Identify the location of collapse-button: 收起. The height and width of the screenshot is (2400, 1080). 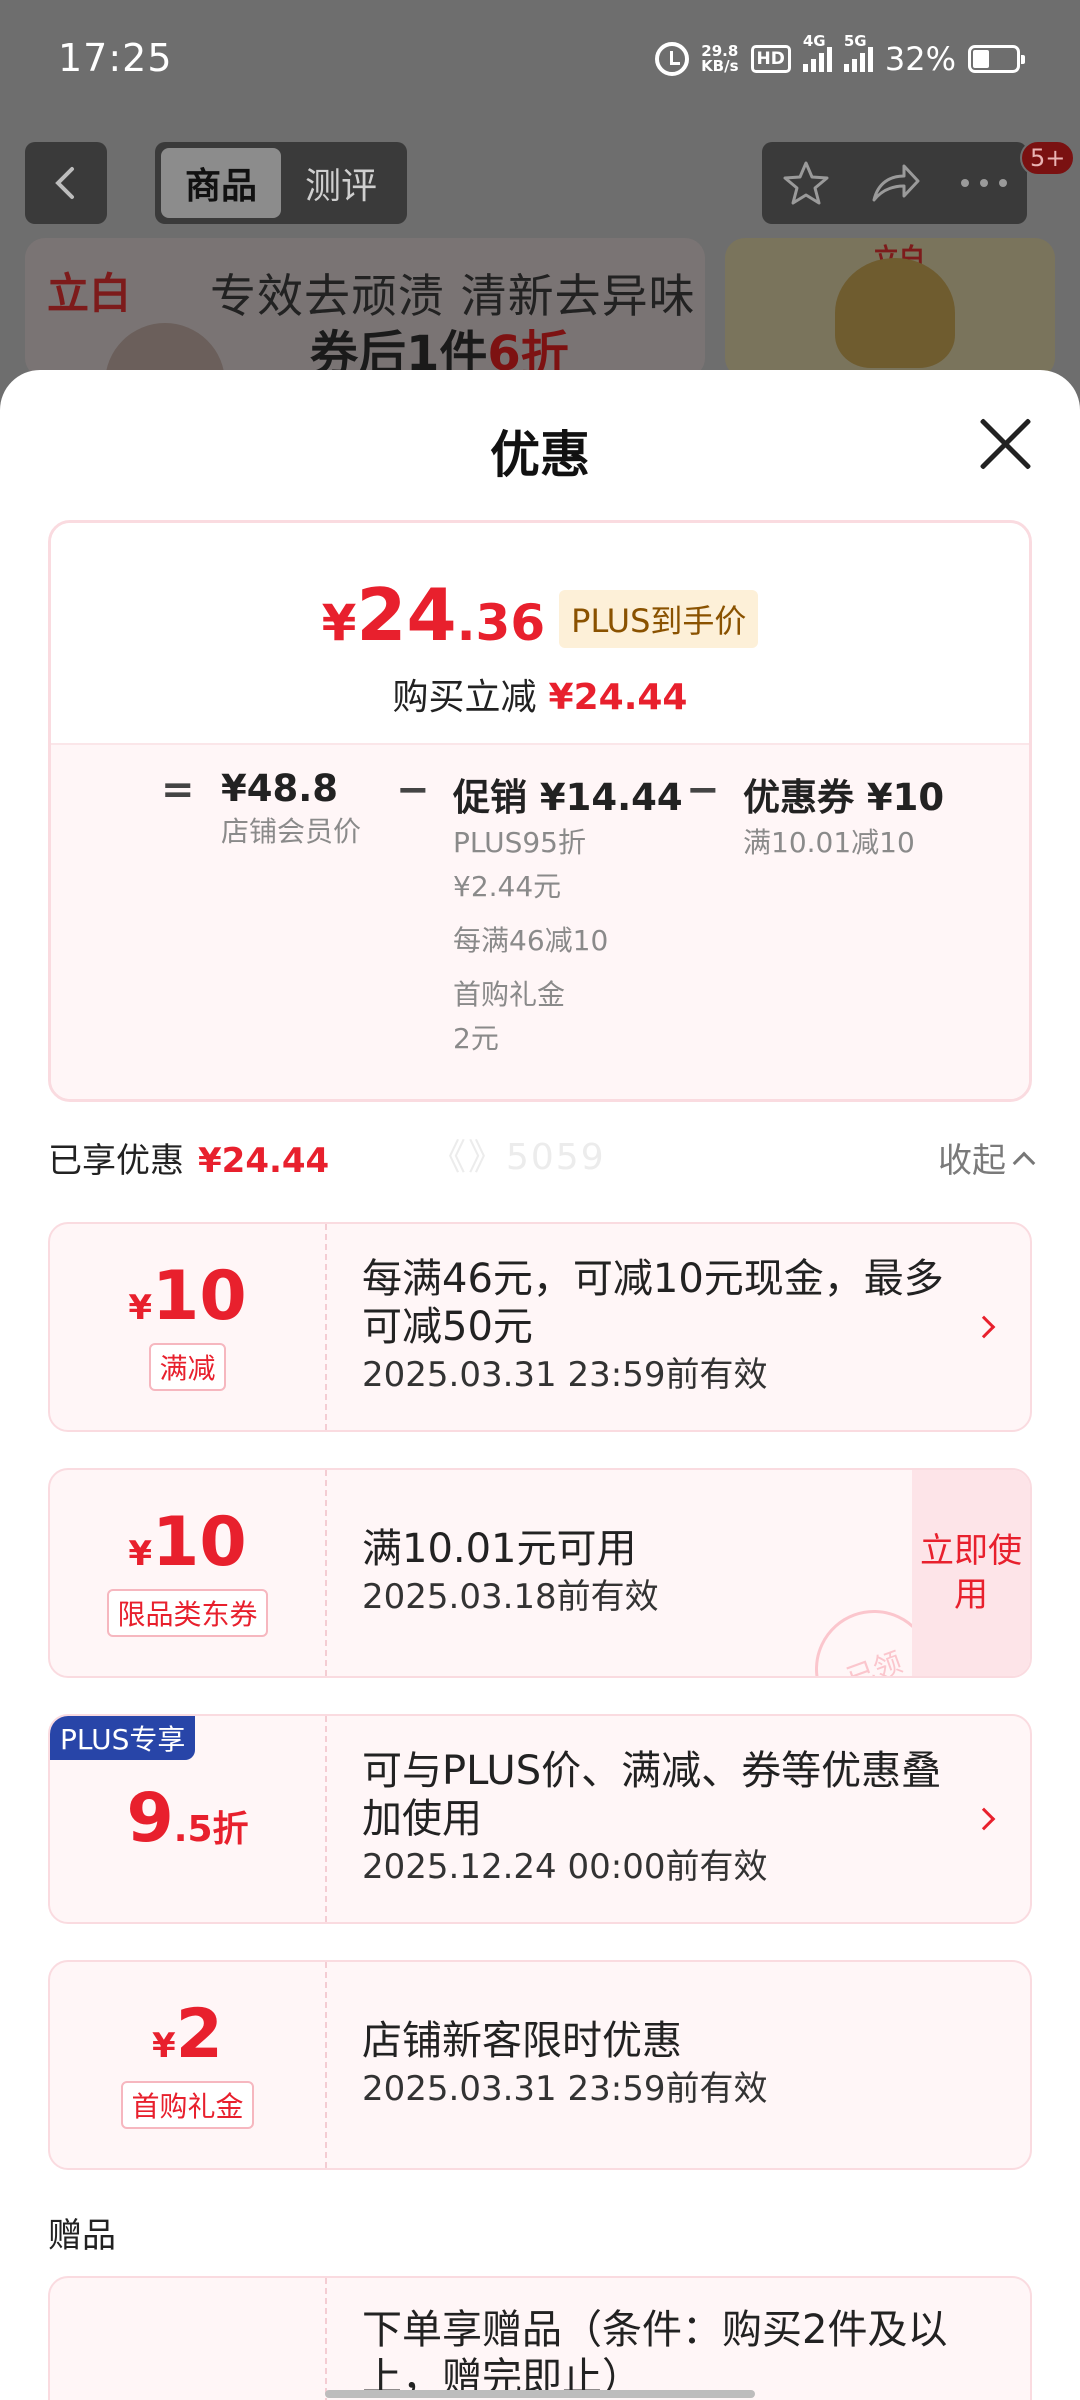
(987, 1157).